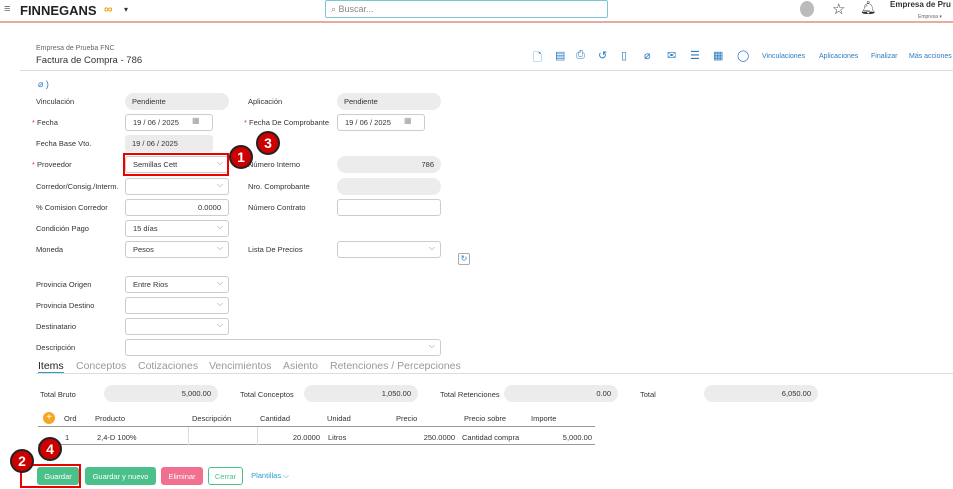 This screenshot has width=953, height=489. Describe the element at coordinates (648, 394) in the screenshot. I see `total-label: Total` at that location.